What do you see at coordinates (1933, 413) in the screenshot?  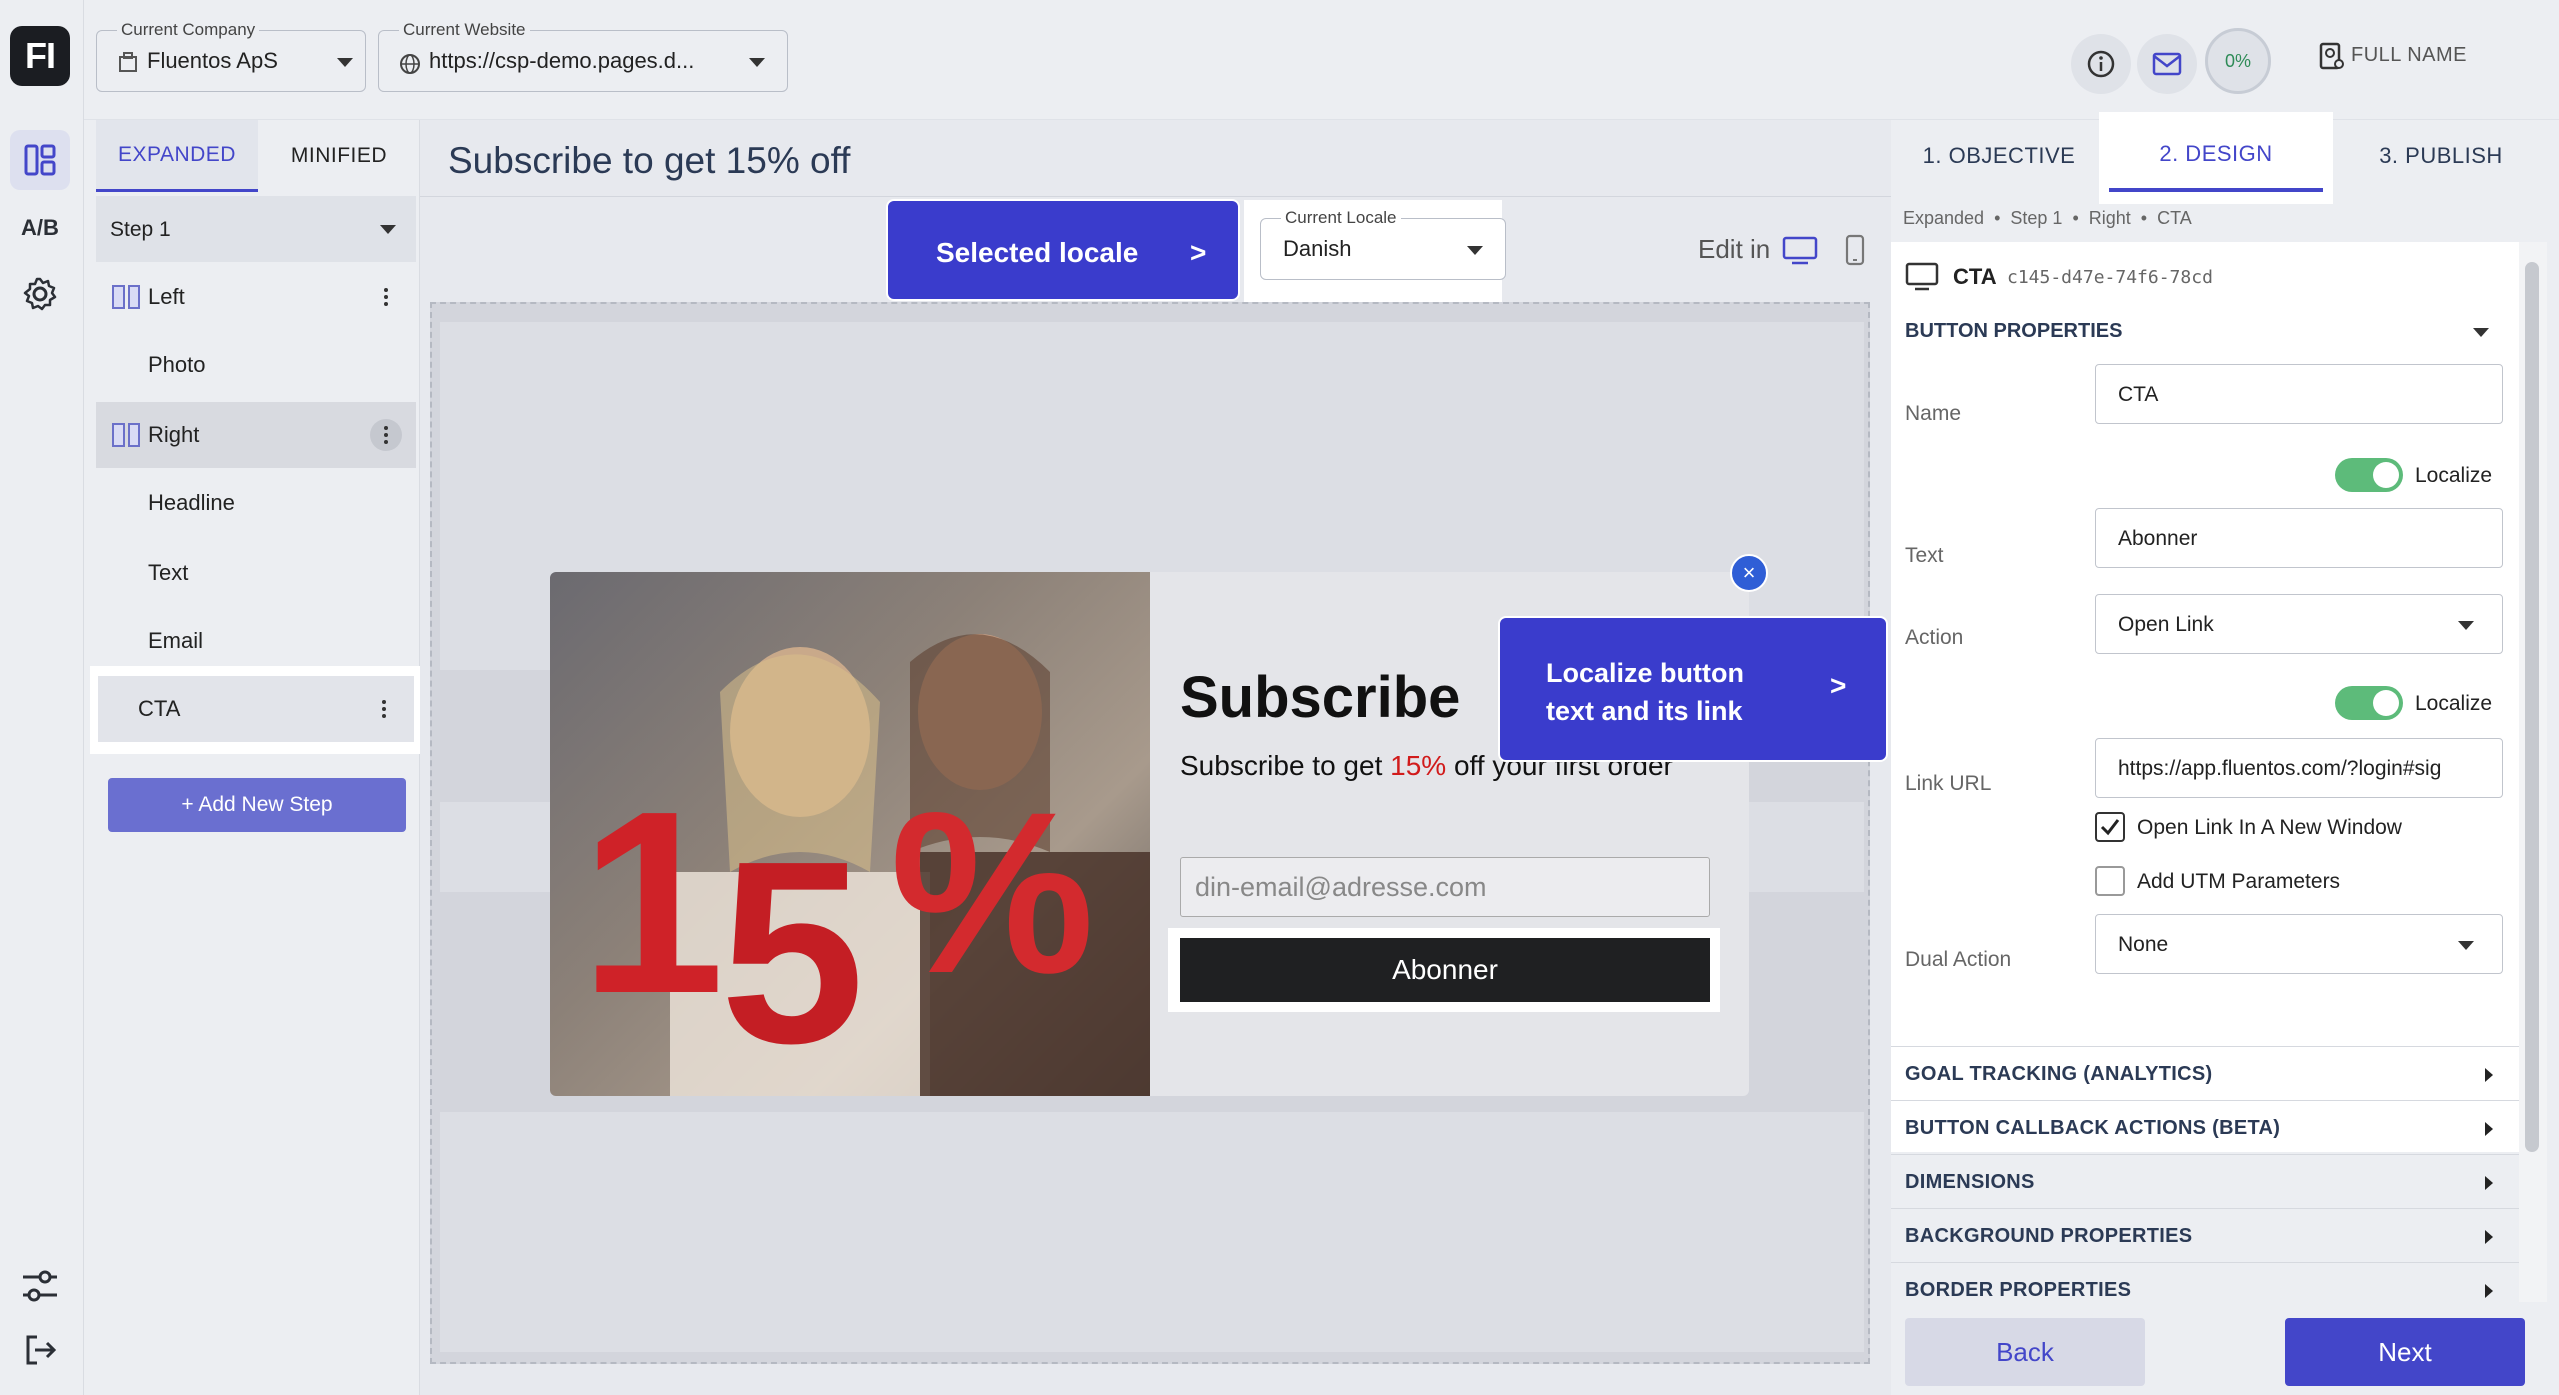 I see `name-label: Name` at bounding box center [1933, 413].